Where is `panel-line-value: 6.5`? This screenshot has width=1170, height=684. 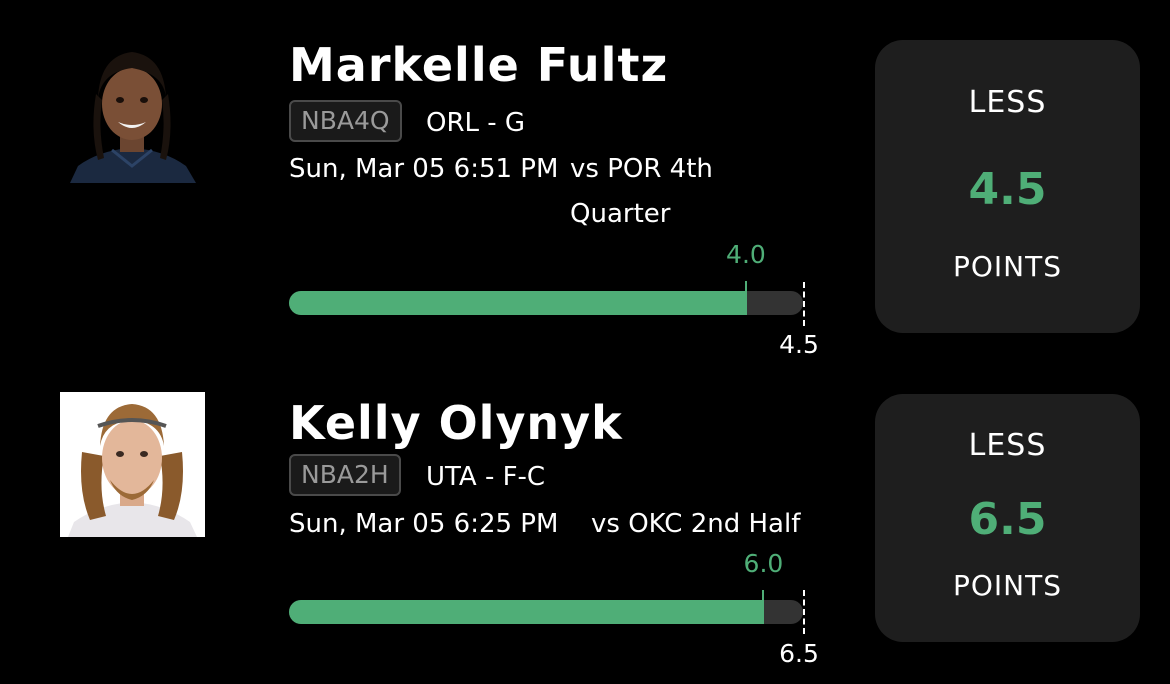 panel-line-value: 6.5 is located at coordinates (1007, 519).